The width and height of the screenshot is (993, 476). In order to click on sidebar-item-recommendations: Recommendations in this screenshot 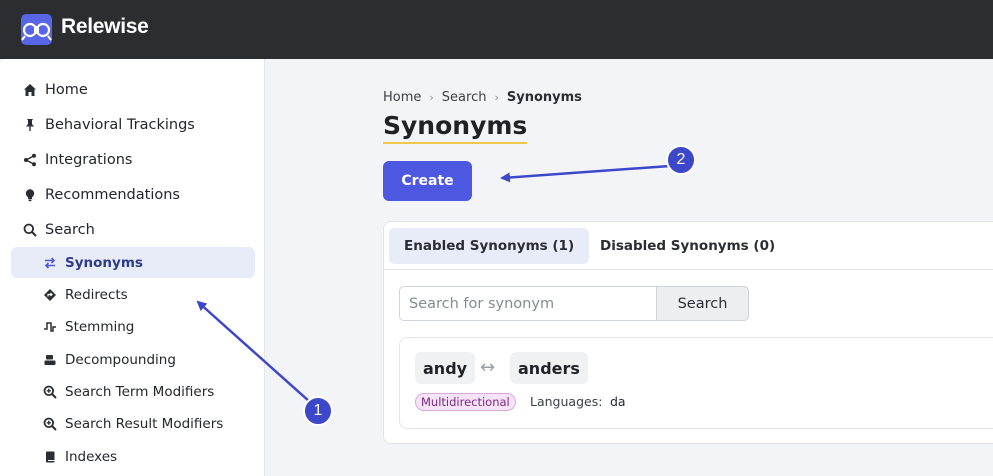, I will do `click(101, 195)`.